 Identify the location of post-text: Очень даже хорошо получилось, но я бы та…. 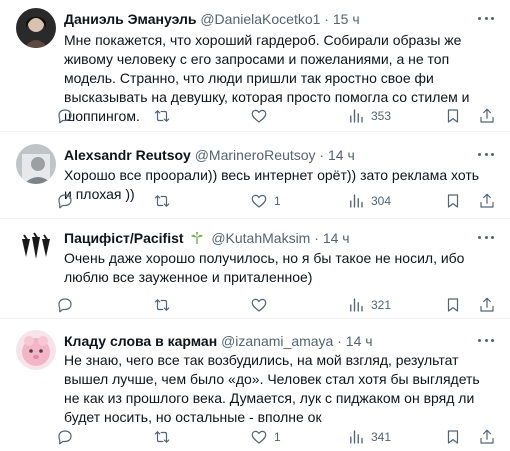
(264, 267).